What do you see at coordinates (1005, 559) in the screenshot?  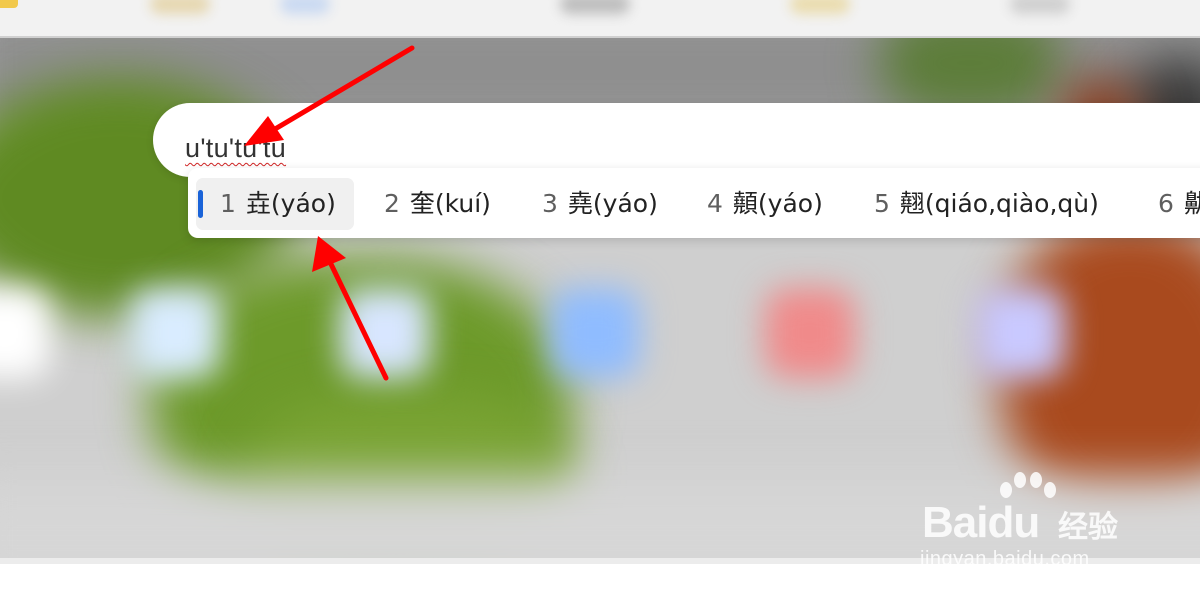 I see `watermark-url: jingyan.baidu.com` at bounding box center [1005, 559].